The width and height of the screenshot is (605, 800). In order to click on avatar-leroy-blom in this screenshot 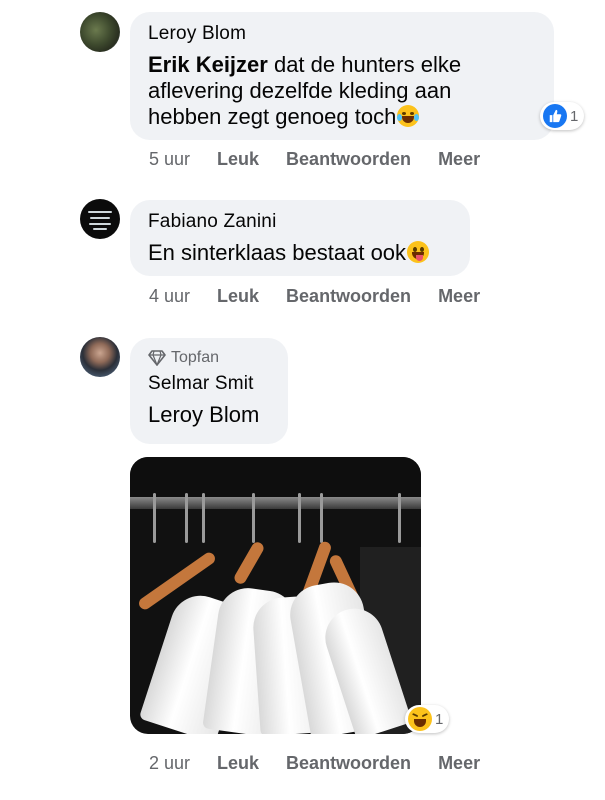, I will do `click(100, 32)`.